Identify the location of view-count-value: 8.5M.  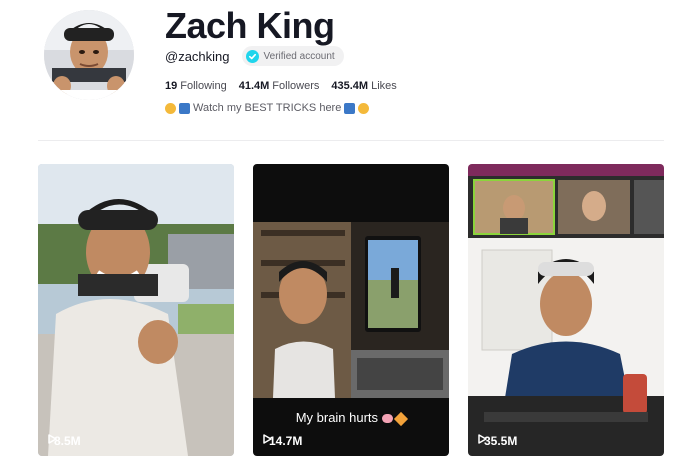
(67, 441).